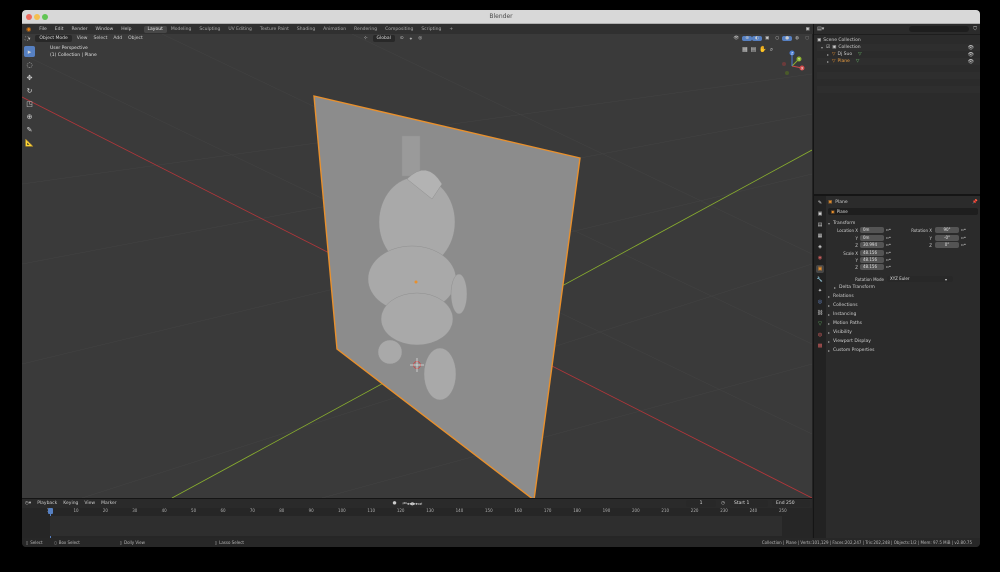  What do you see at coordinates (53, 38) in the screenshot?
I see `mode-selector: Object Mode` at bounding box center [53, 38].